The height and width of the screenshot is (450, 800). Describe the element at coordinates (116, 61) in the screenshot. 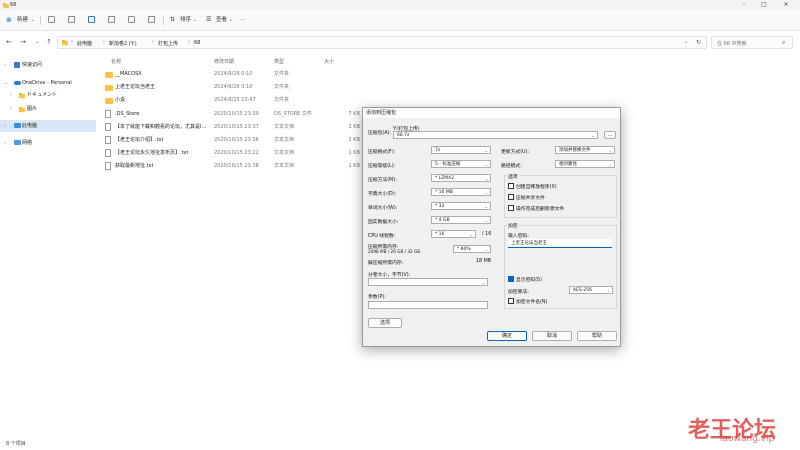

I see `column-header-name: 名称` at that location.